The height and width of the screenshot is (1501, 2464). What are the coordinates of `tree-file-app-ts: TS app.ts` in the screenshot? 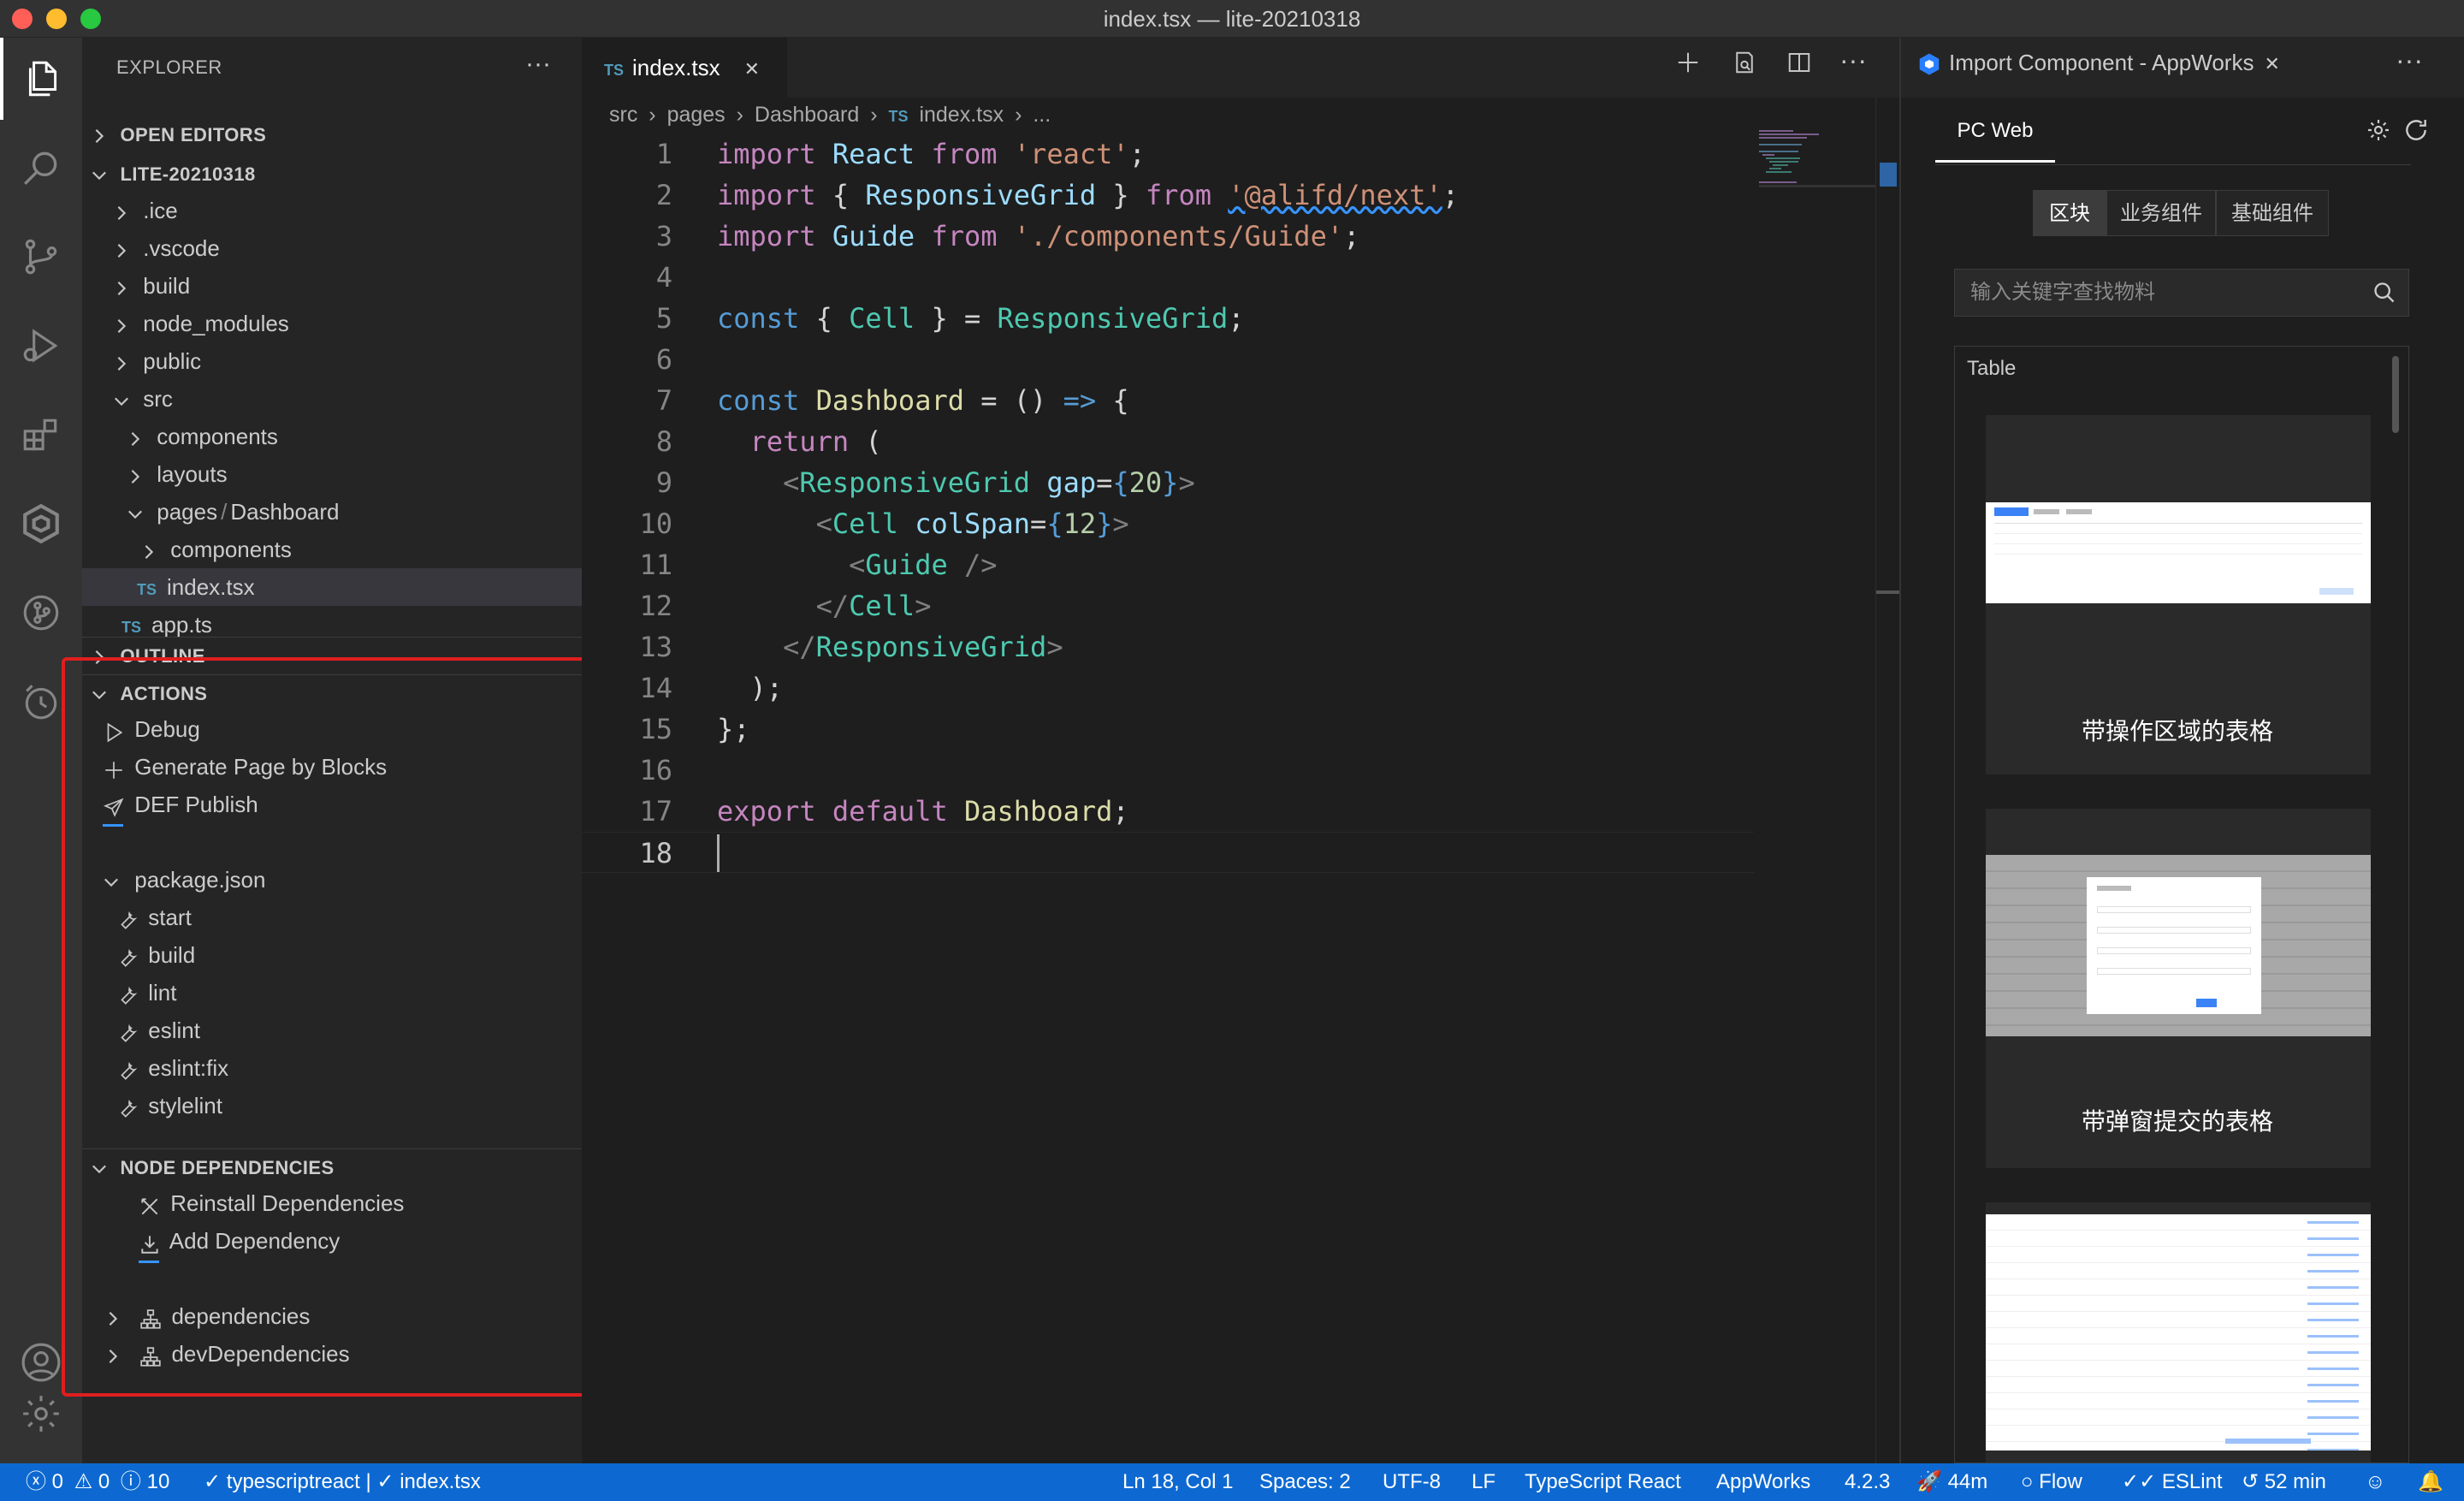 It's located at (332, 621).